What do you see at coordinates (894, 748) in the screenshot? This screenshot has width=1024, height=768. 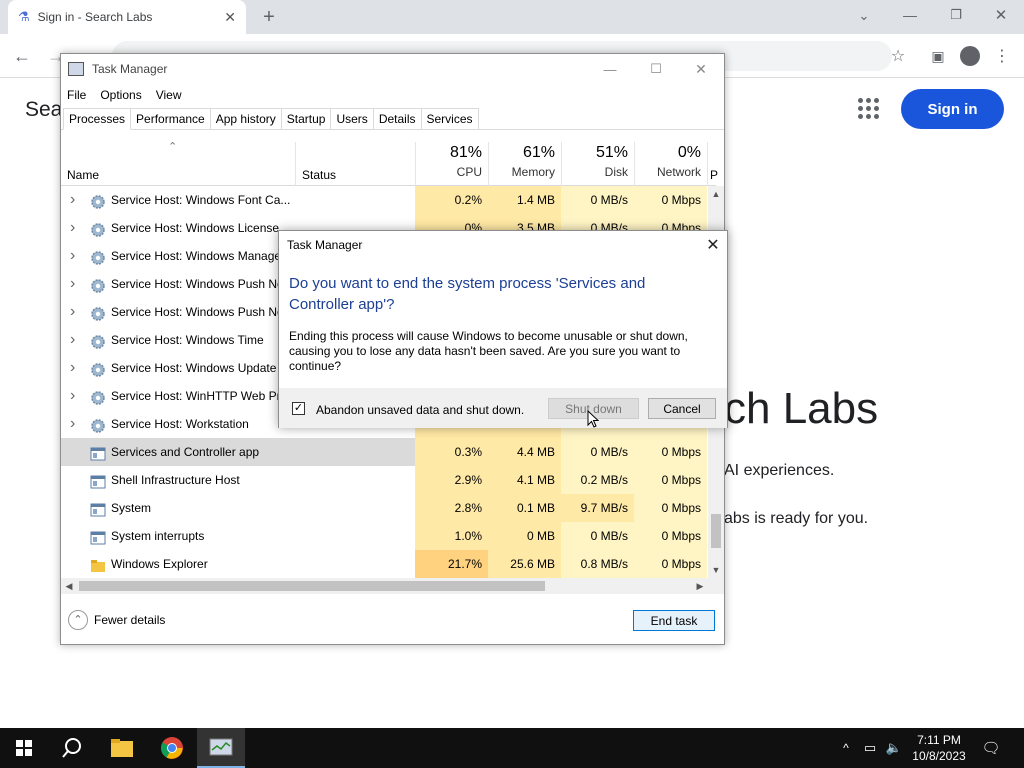 I see `volume-muted-icon: 🔈` at bounding box center [894, 748].